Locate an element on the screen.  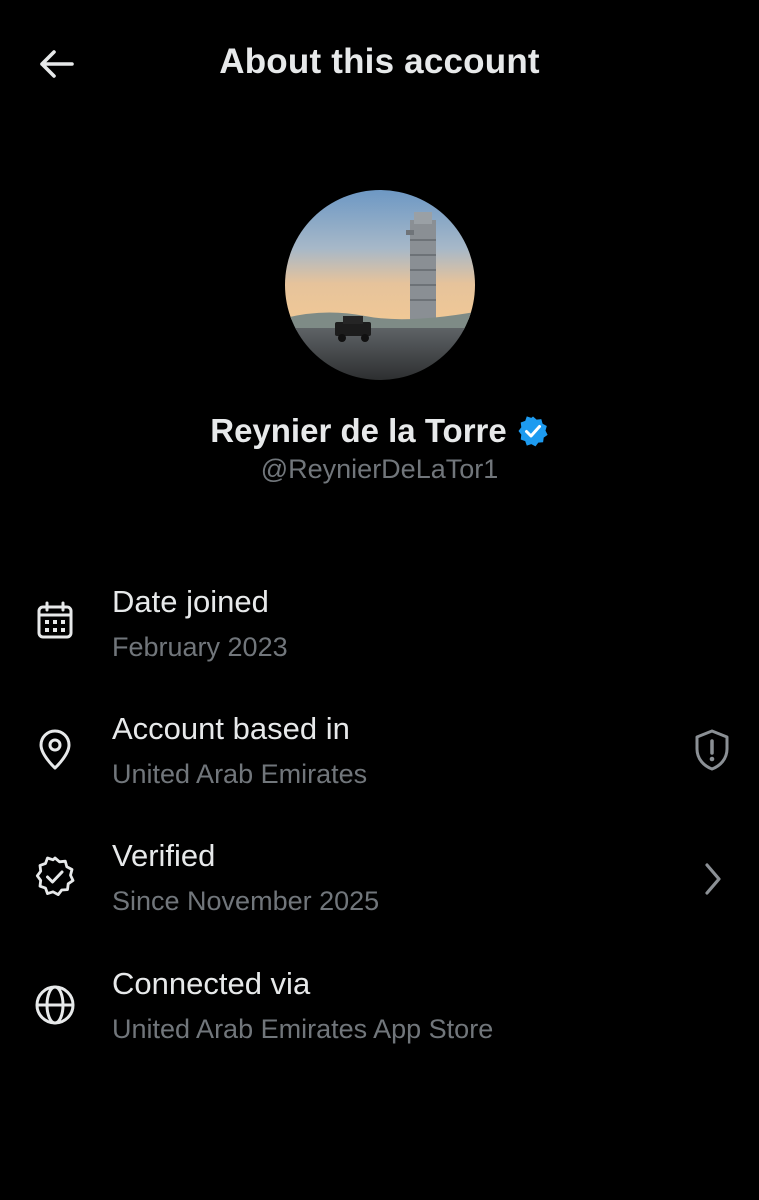
account-based-in-label: Account based in is located at coordinates (231, 728).